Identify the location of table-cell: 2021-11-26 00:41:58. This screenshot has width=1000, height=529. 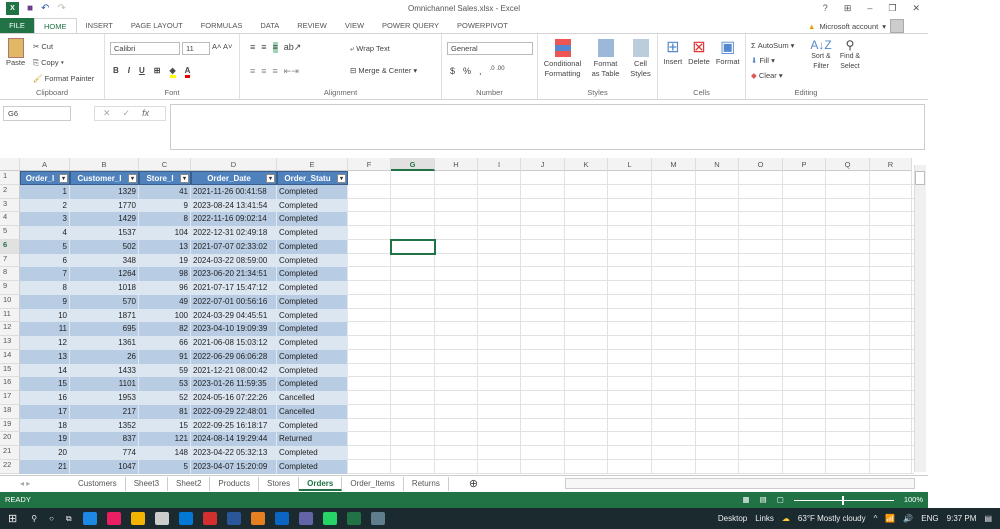
(234, 191).